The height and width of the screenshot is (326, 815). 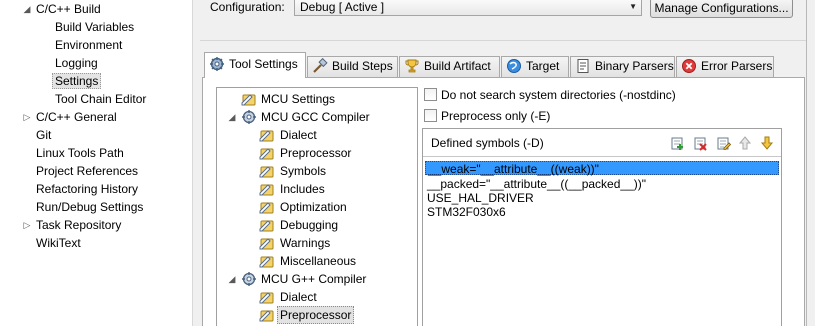 I want to click on tool-settings-icon, so click(x=217, y=64).